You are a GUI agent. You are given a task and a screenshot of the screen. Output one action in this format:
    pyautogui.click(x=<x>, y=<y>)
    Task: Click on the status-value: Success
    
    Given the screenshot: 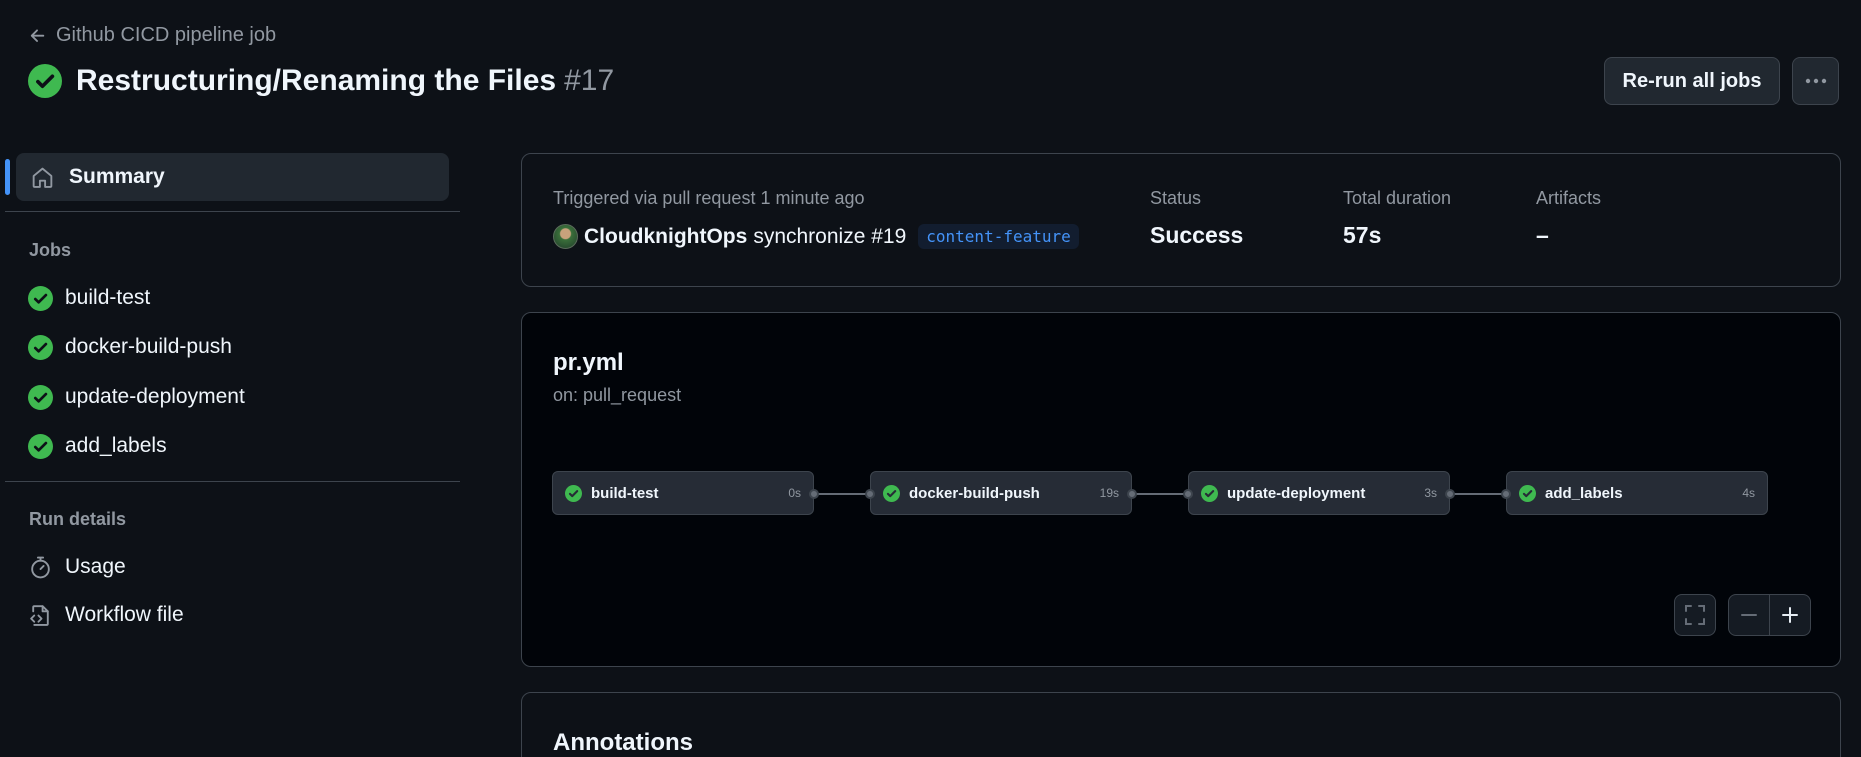 What is the action you would take?
    pyautogui.click(x=1197, y=235)
    